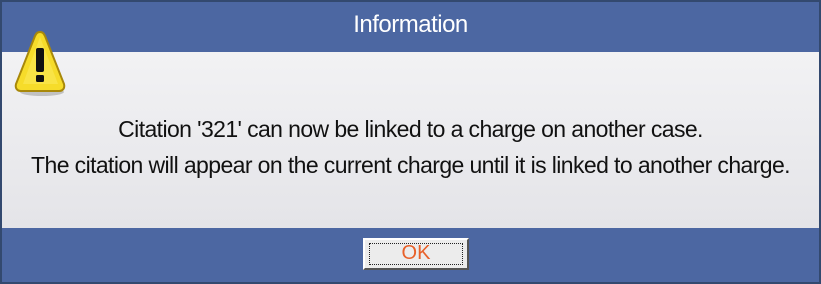 The image size is (821, 284). I want to click on ok-button-label: OK, so click(416, 253).